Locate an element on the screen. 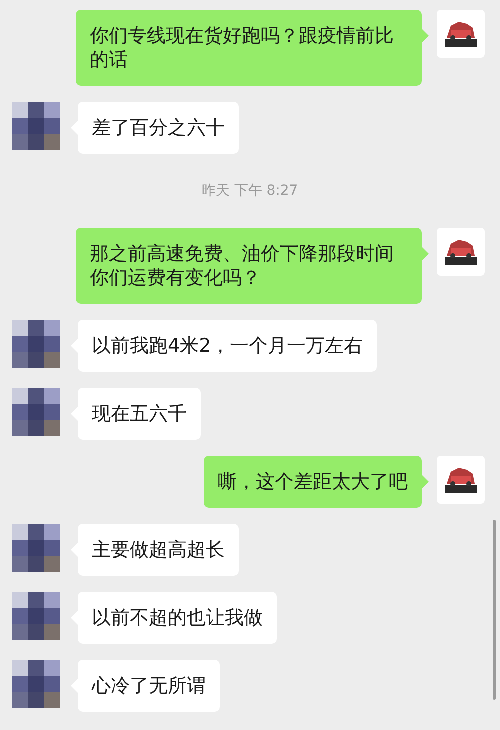  message-bubble: 以前我跑4米2，一个月一万左右 is located at coordinates (228, 346).